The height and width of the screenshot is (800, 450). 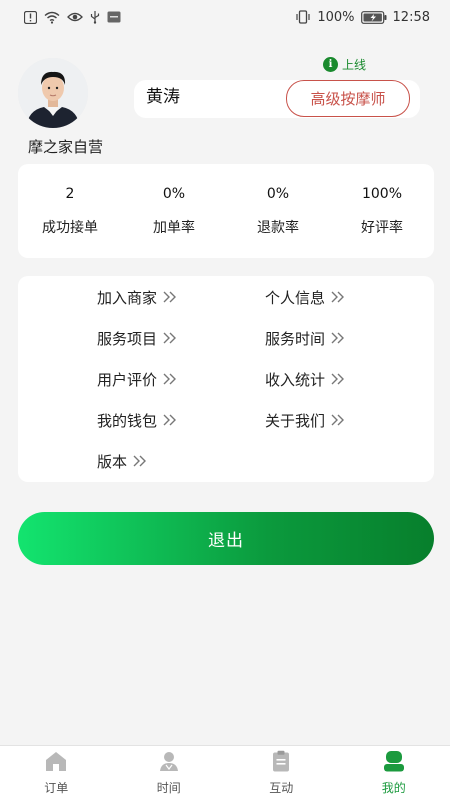 I want to click on menu-income-stats: 收入统计, so click(x=305, y=379).